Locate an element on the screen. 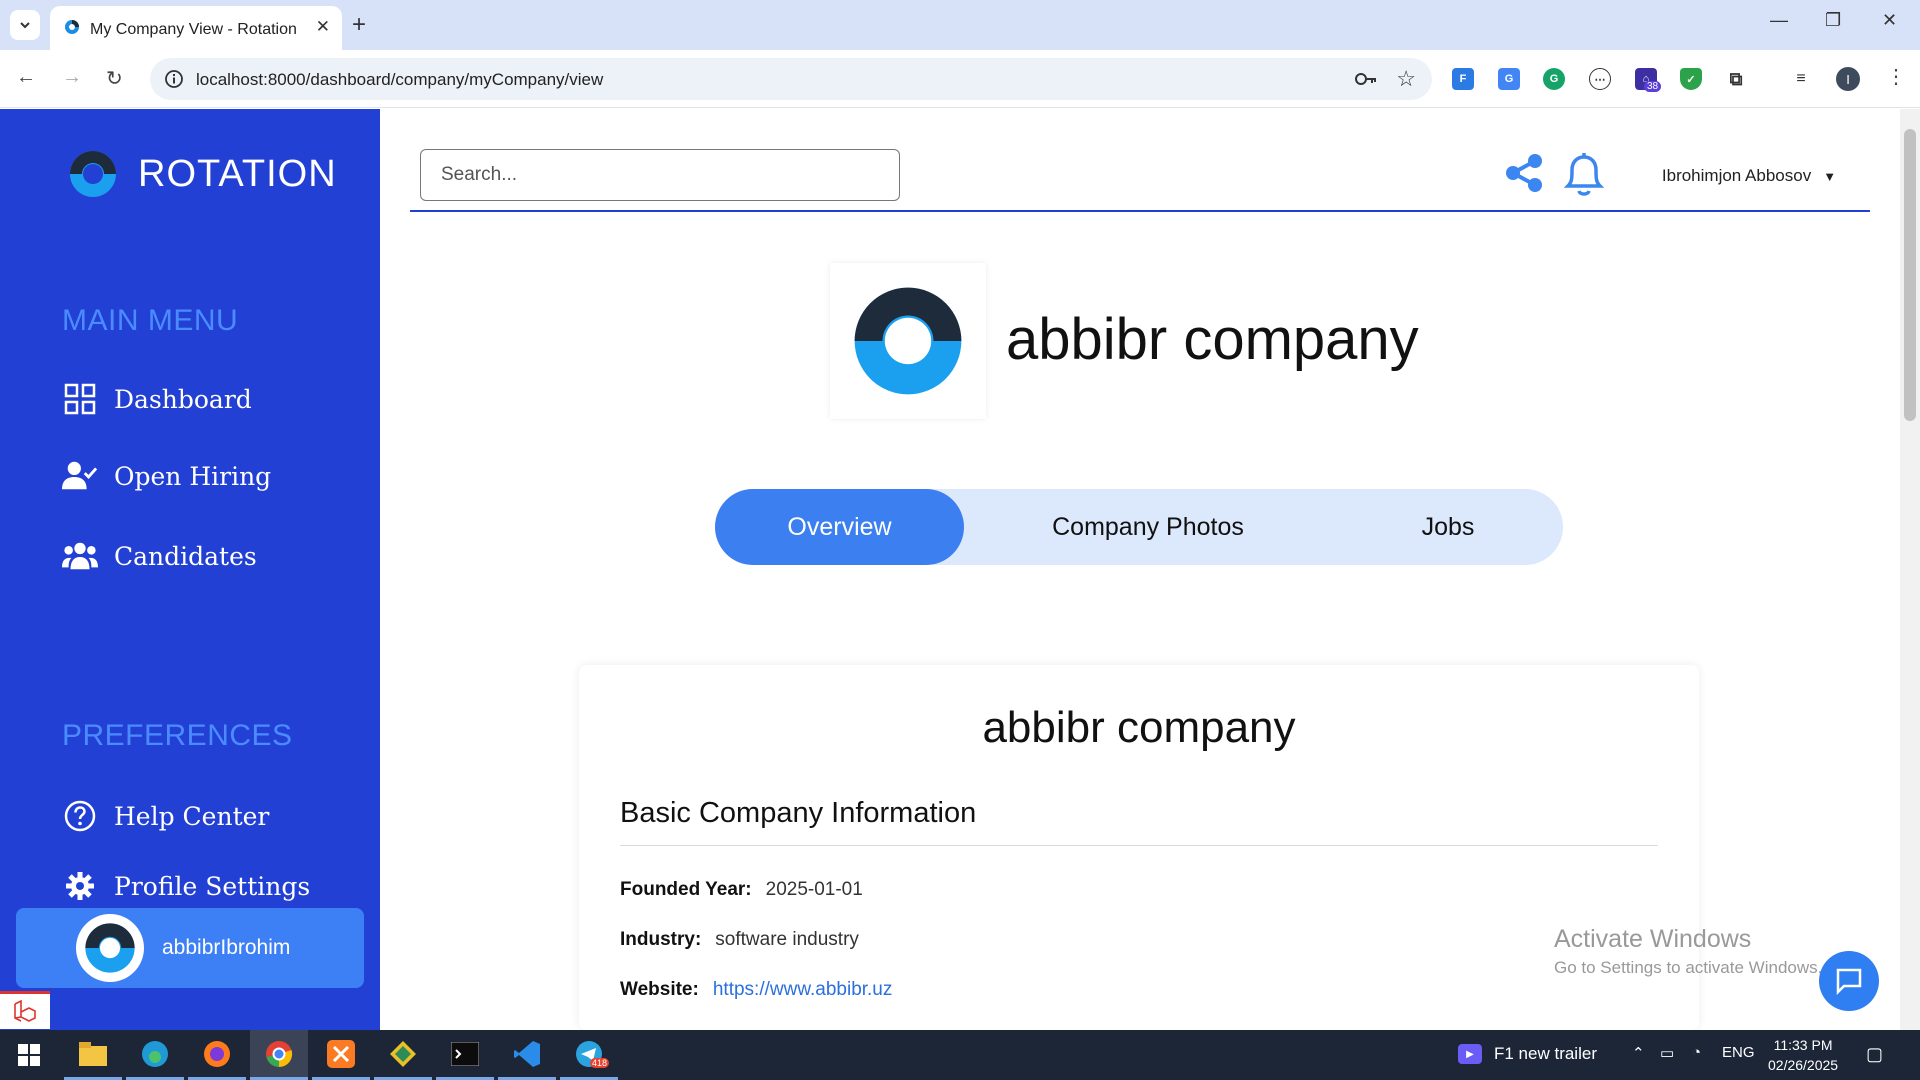  tab-search-button is located at coordinates (25, 25).